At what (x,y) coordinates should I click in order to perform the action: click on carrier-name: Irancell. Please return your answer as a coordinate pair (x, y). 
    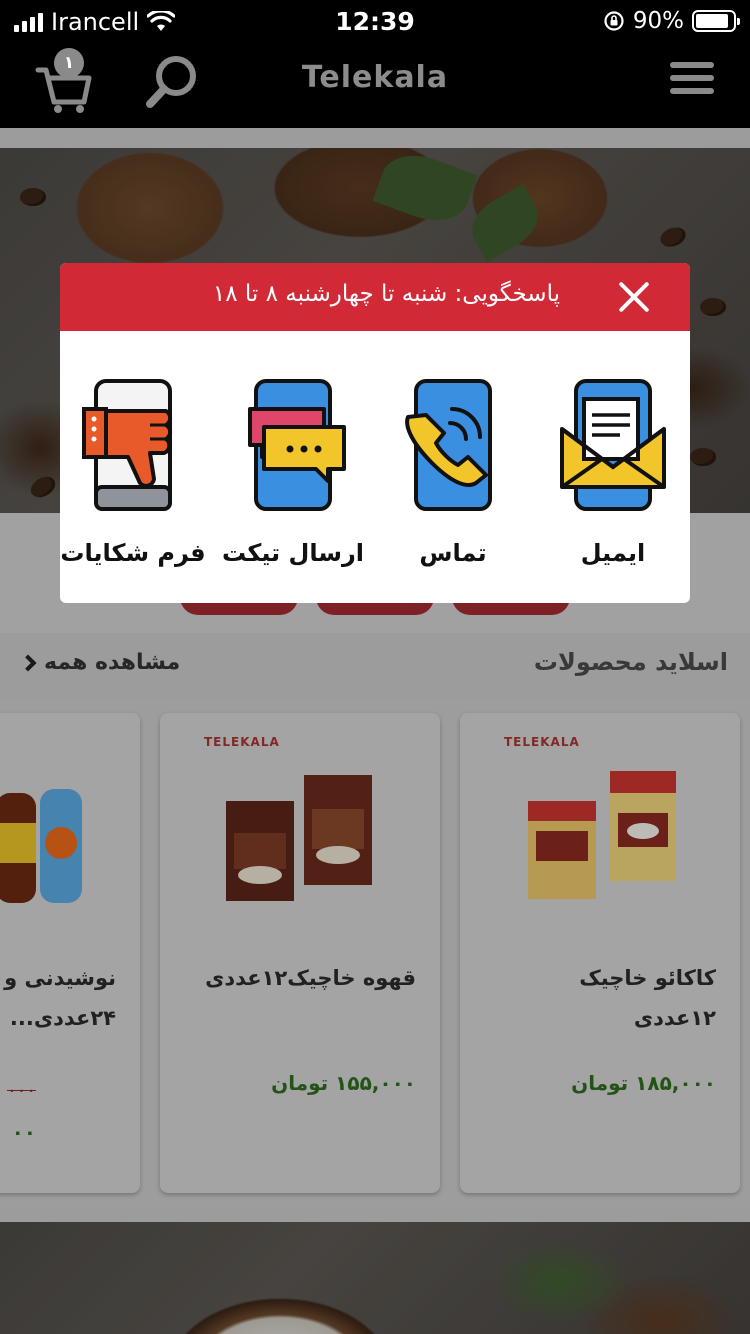
    Looking at the image, I should click on (95, 22).